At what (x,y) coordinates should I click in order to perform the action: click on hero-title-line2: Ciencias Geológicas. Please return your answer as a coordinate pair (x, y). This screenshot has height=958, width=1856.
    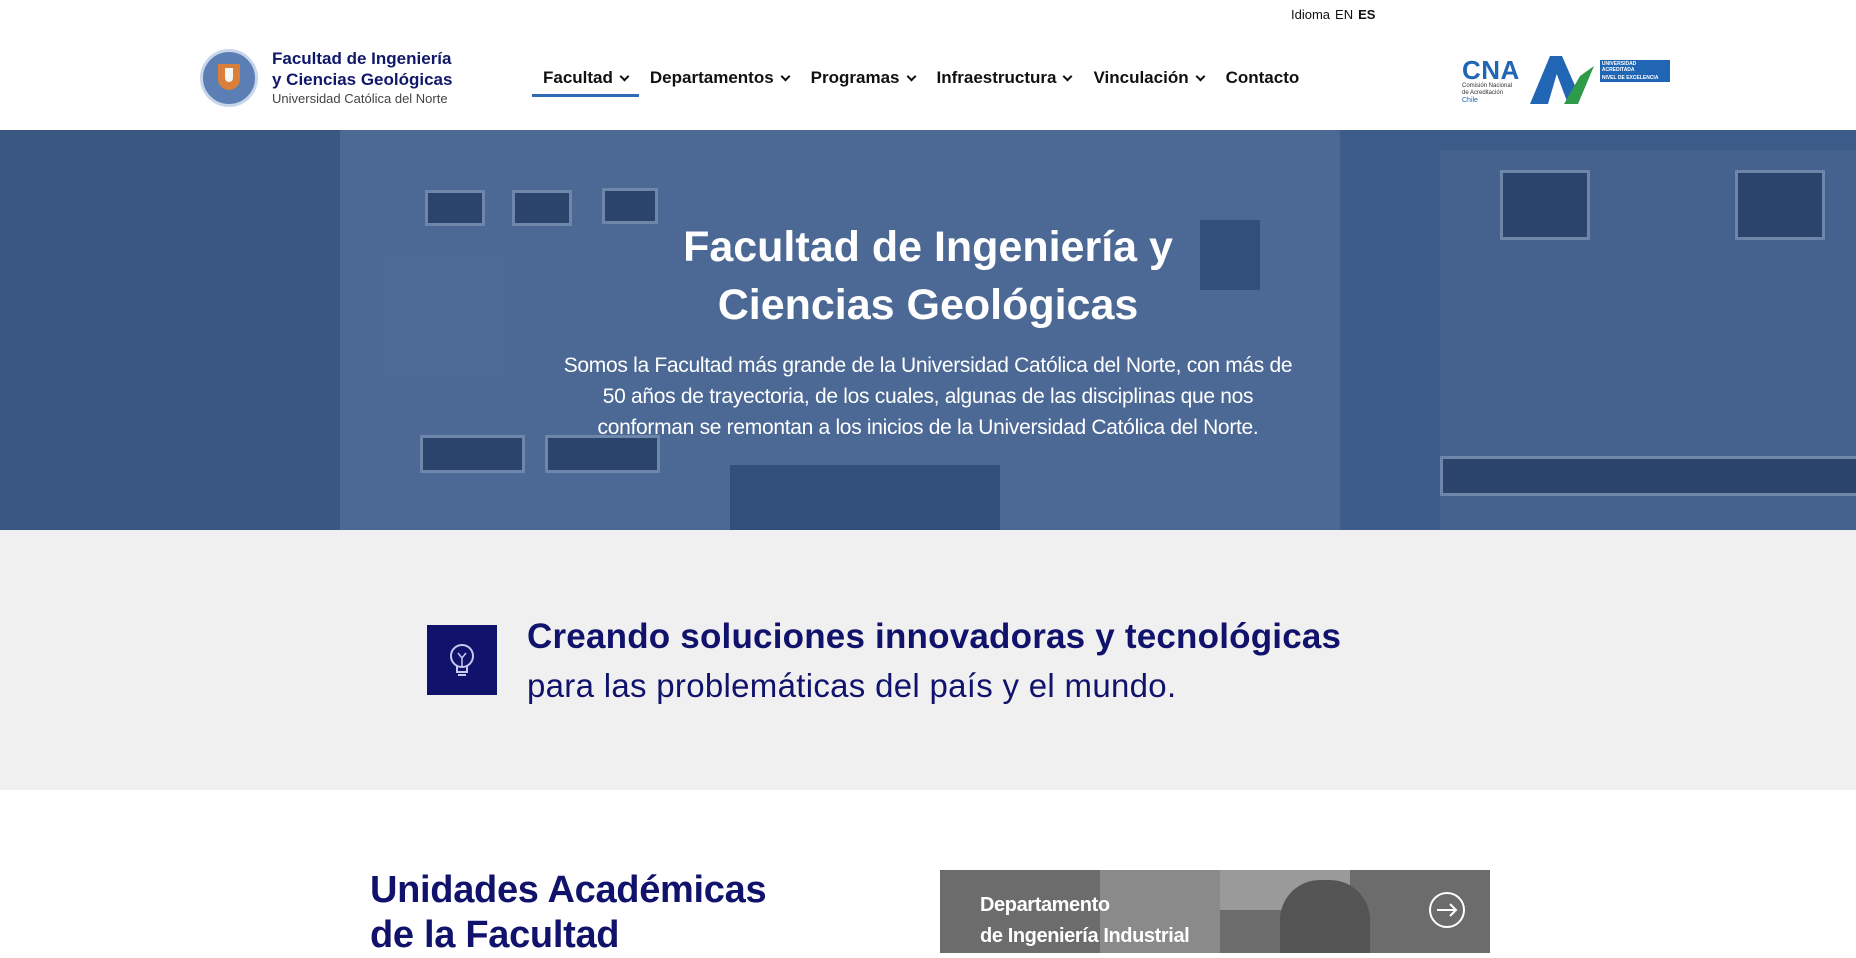
    Looking at the image, I should click on (928, 305).